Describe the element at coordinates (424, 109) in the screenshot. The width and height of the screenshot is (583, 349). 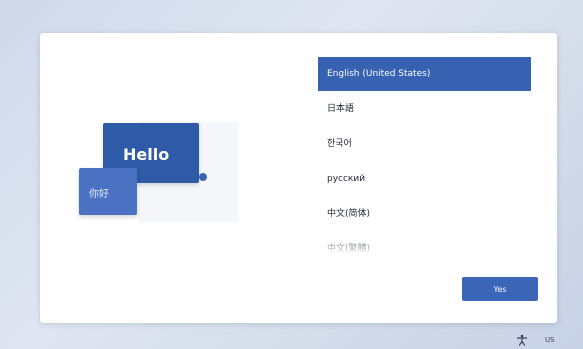
I see `language-item-japanese: 日本語` at that location.